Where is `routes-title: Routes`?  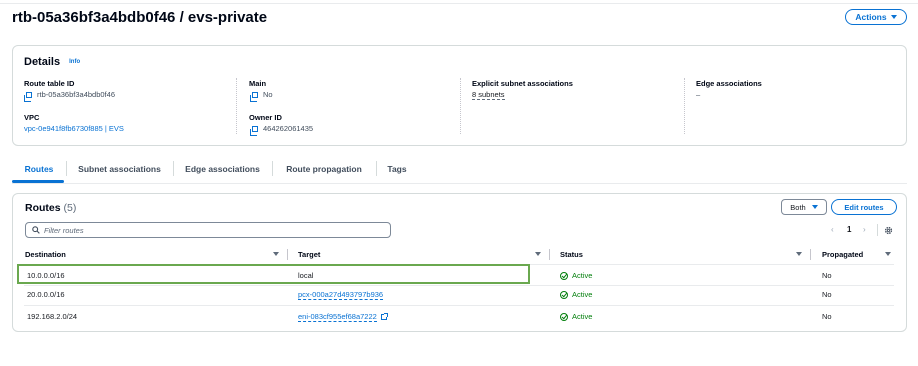
routes-title: Routes is located at coordinates (43, 208).